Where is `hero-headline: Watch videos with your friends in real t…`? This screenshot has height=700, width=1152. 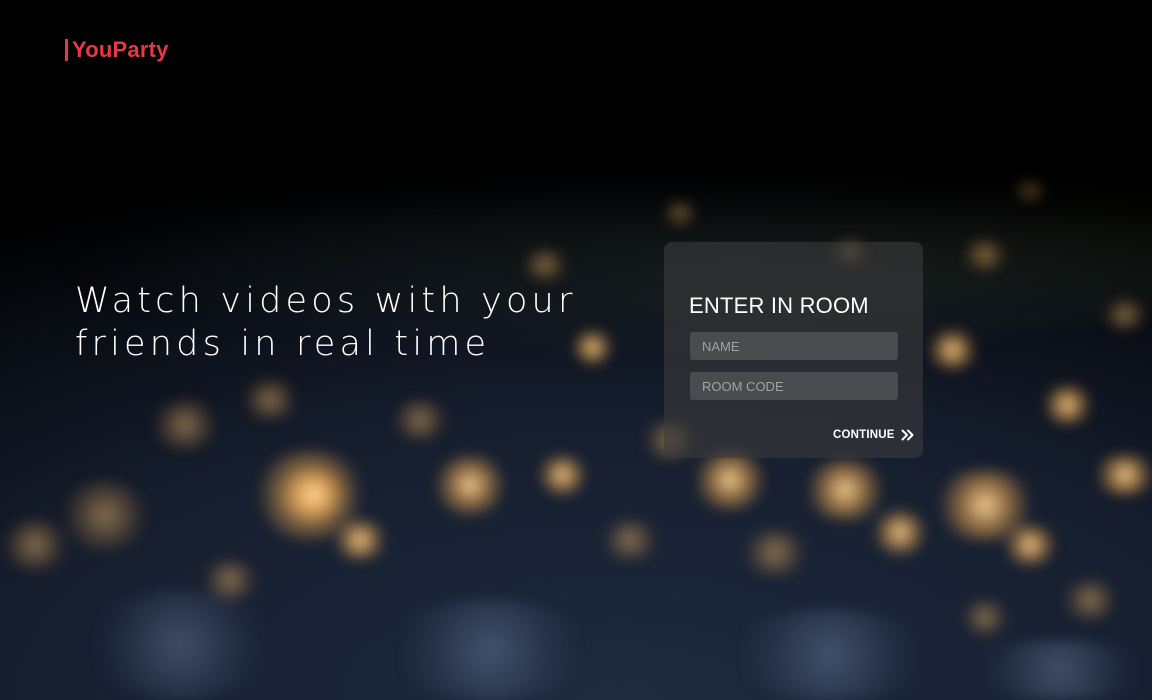
hero-headline: Watch videos with your friends in real t… is located at coordinates (335, 323).